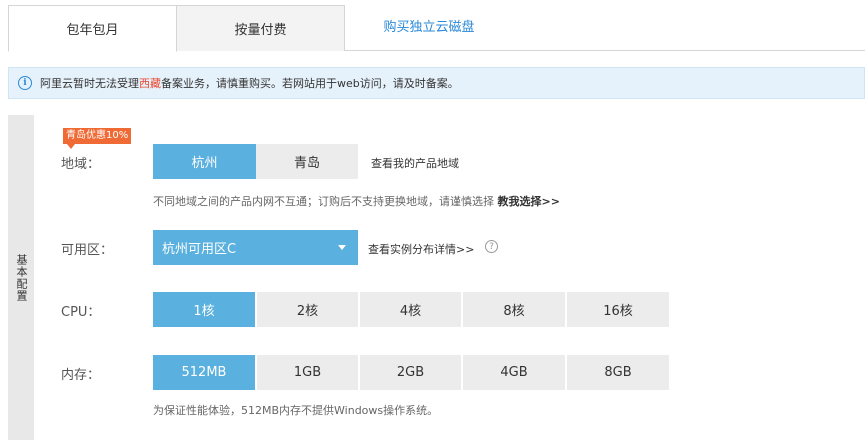 The image size is (865, 446). Describe the element at coordinates (97, 138) in the screenshot. I see `promo-badge: 青岛优惠10%` at that location.